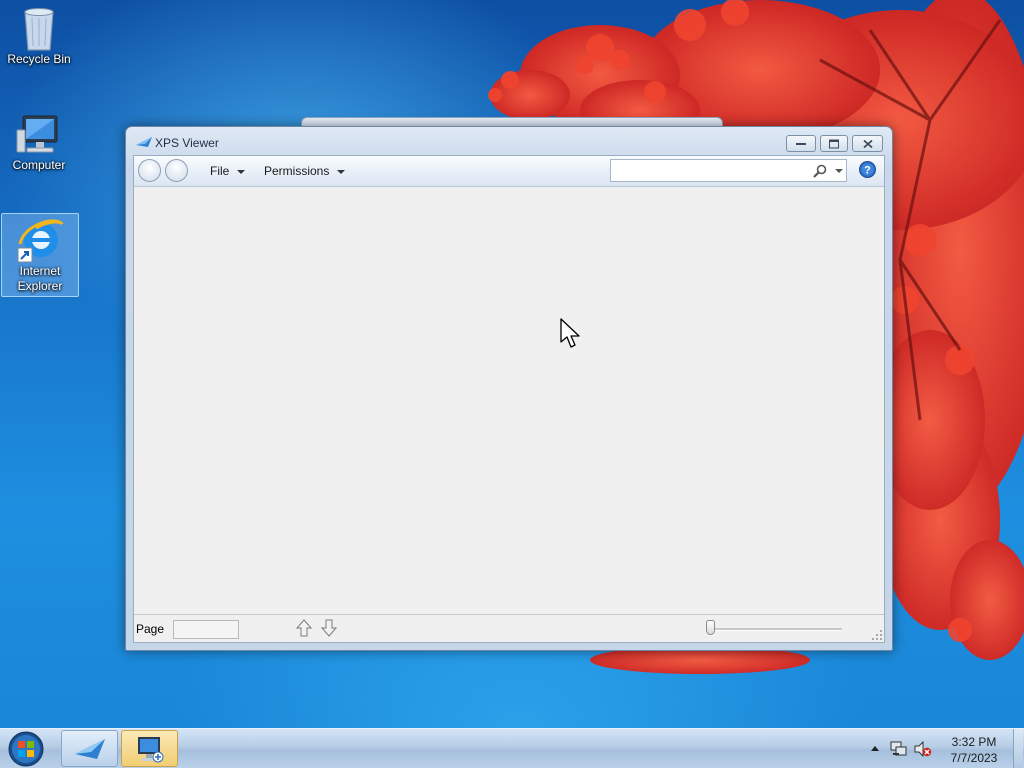 Image resolution: width=1024 pixels, height=768 pixels. I want to click on search-box, so click(728, 170).